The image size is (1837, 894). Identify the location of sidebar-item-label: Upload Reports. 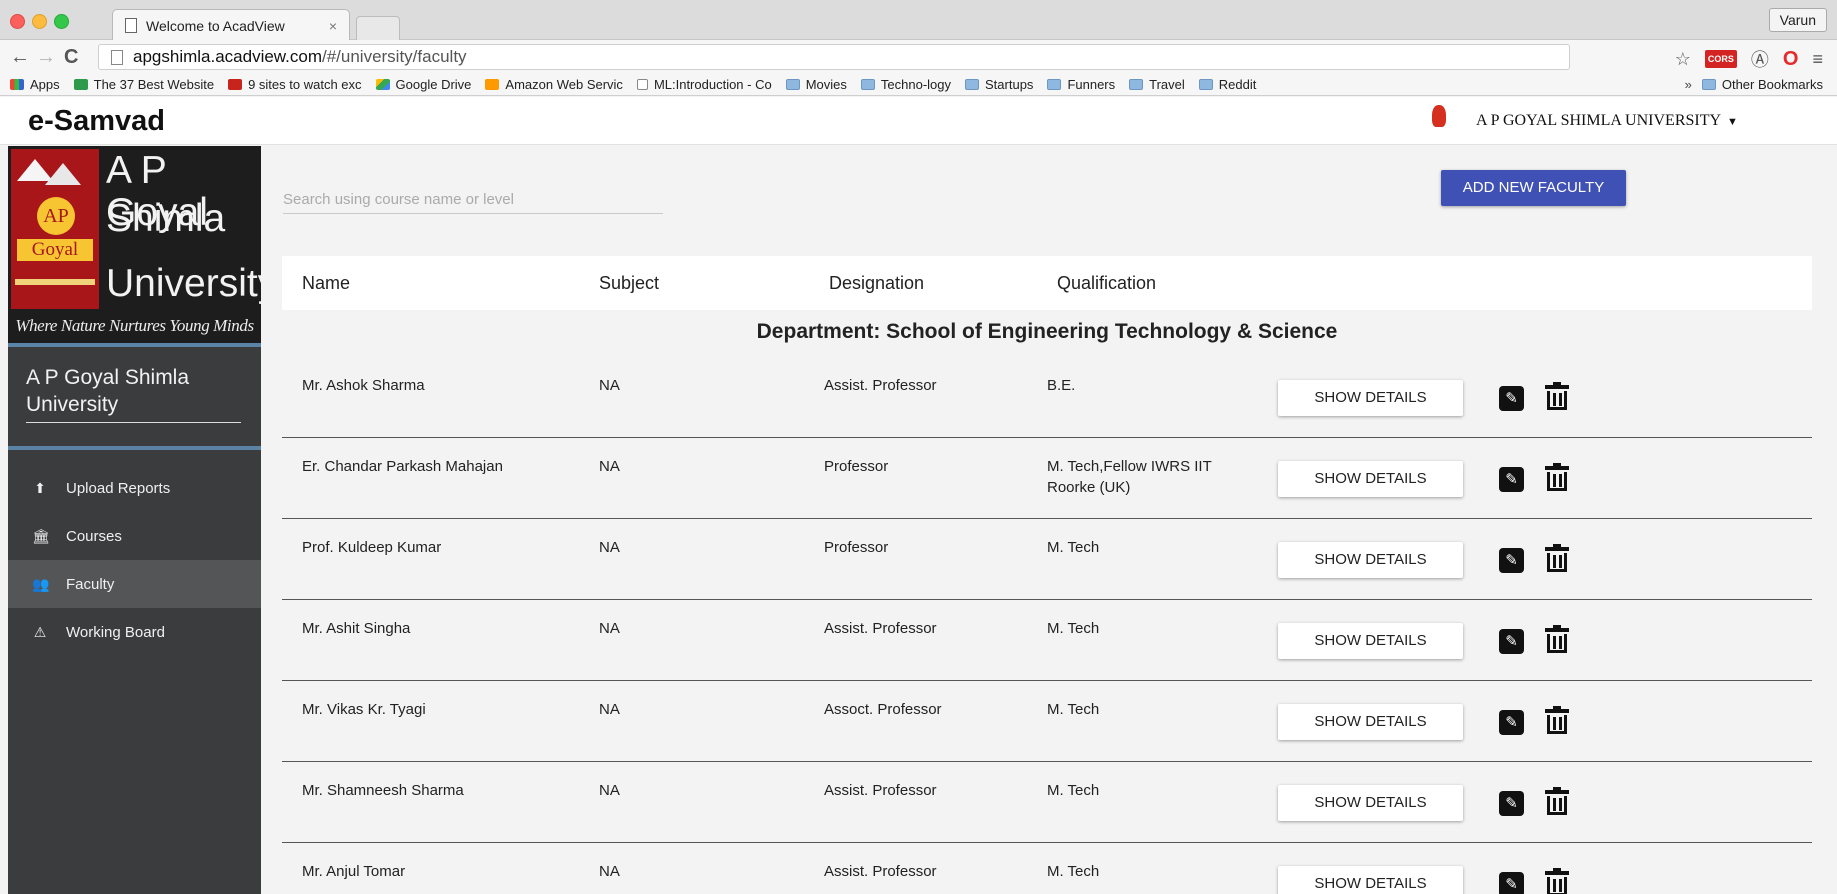
(118, 488).